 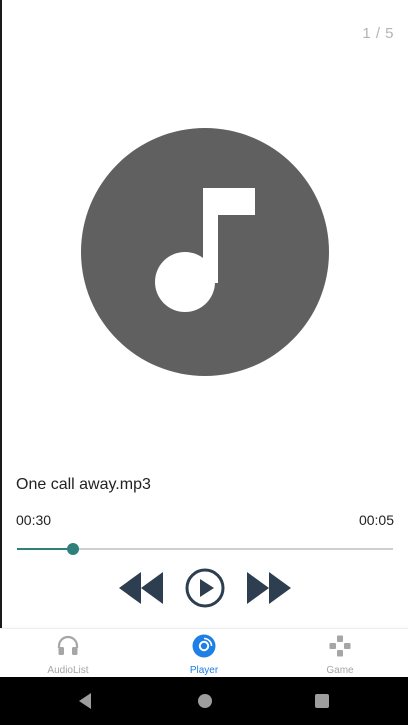 I want to click on bottom-navigation: AudioList Player Game, so click(x=204, y=653).